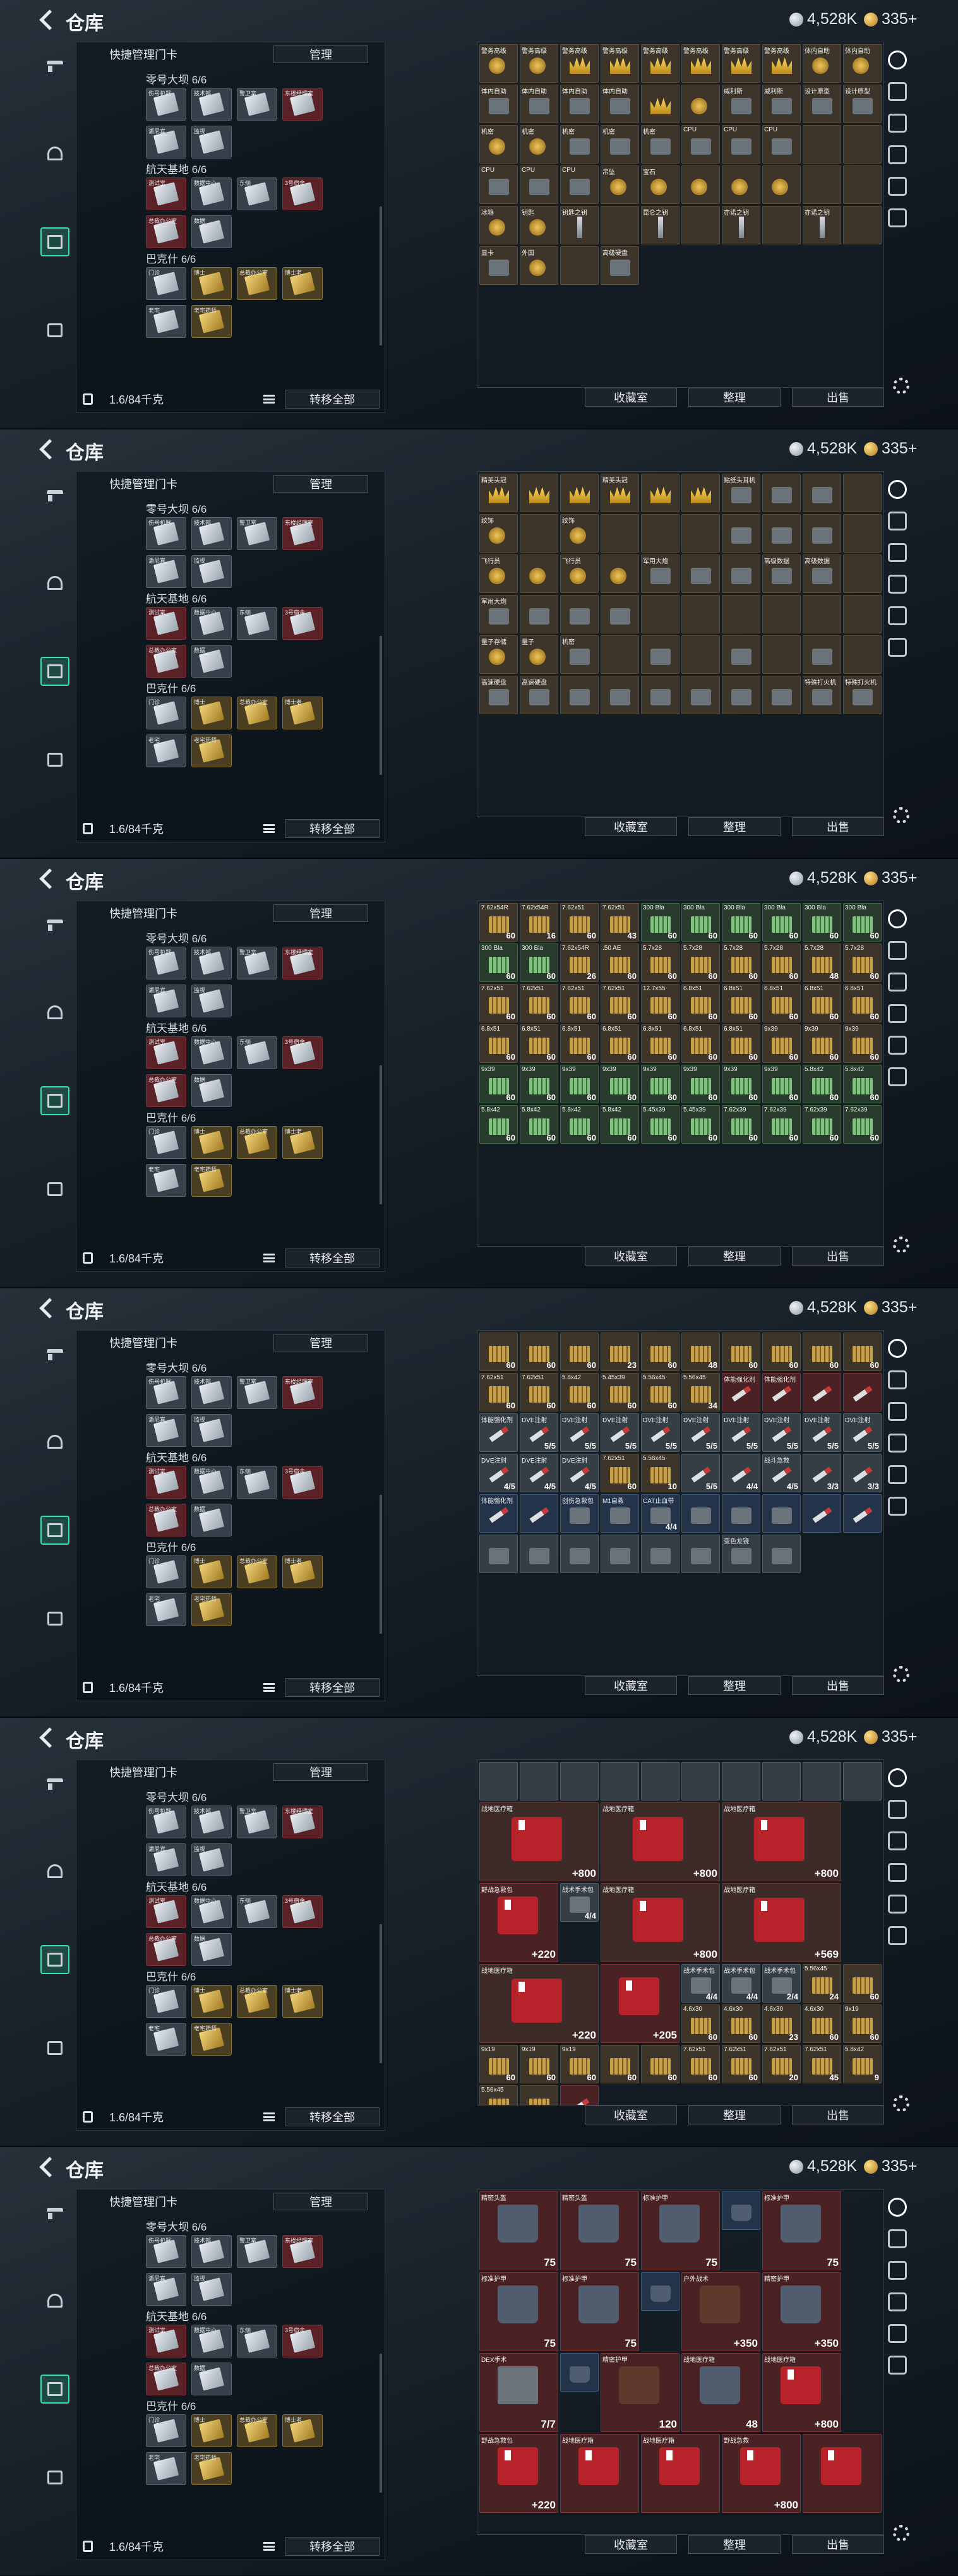 This screenshot has height=2576, width=958. I want to click on manage-button: 管理, so click(320, 54).